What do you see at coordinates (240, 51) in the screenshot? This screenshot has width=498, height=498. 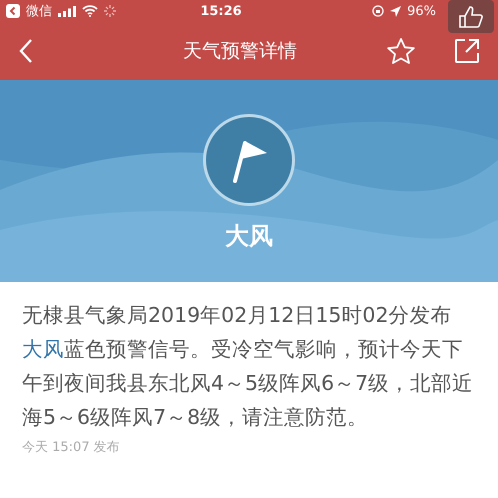 I see `page-title: 天气预警详情` at bounding box center [240, 51].